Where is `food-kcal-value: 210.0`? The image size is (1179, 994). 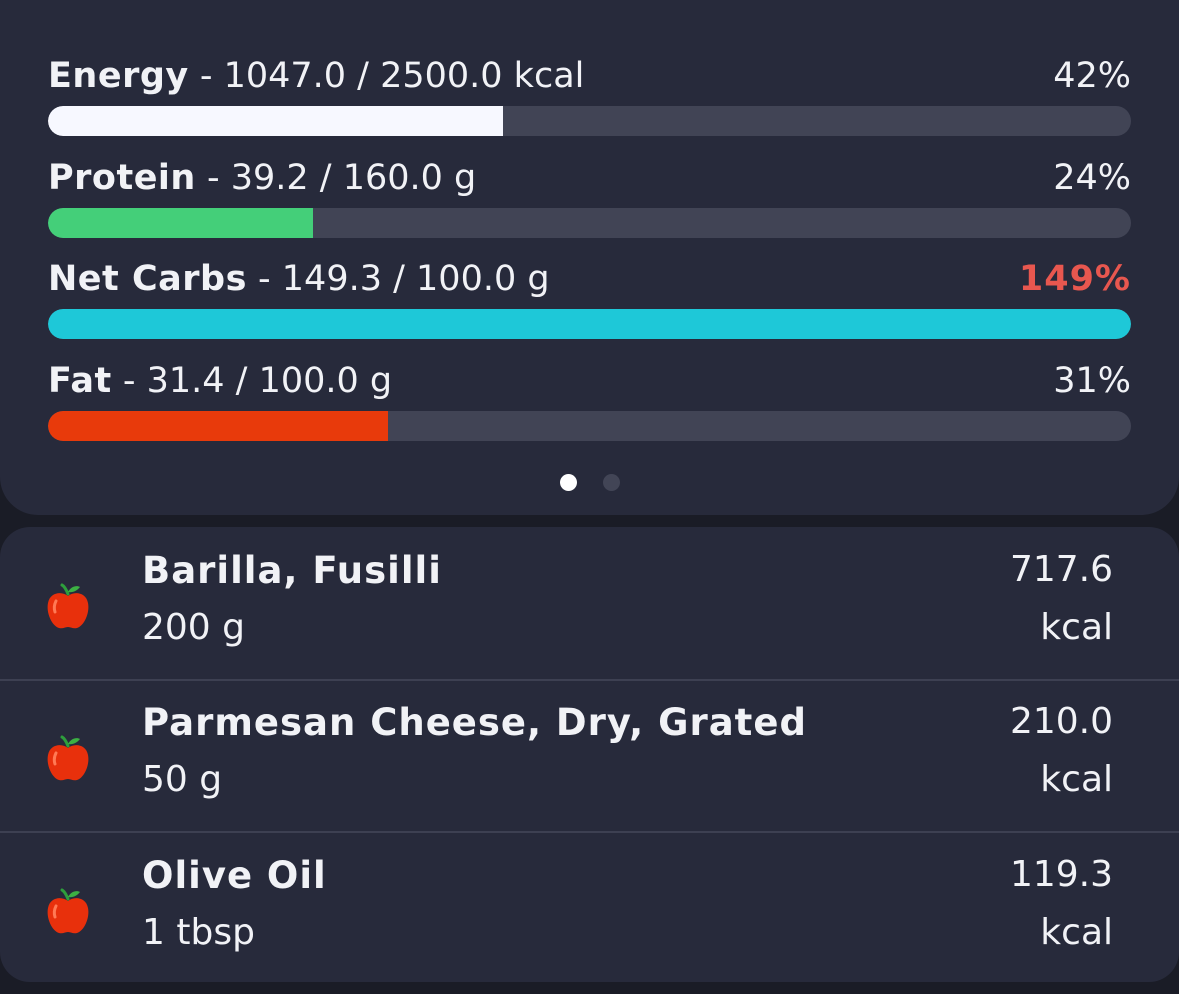 food-kcal-value: 210.0 is located at coordinates (1061, 721).